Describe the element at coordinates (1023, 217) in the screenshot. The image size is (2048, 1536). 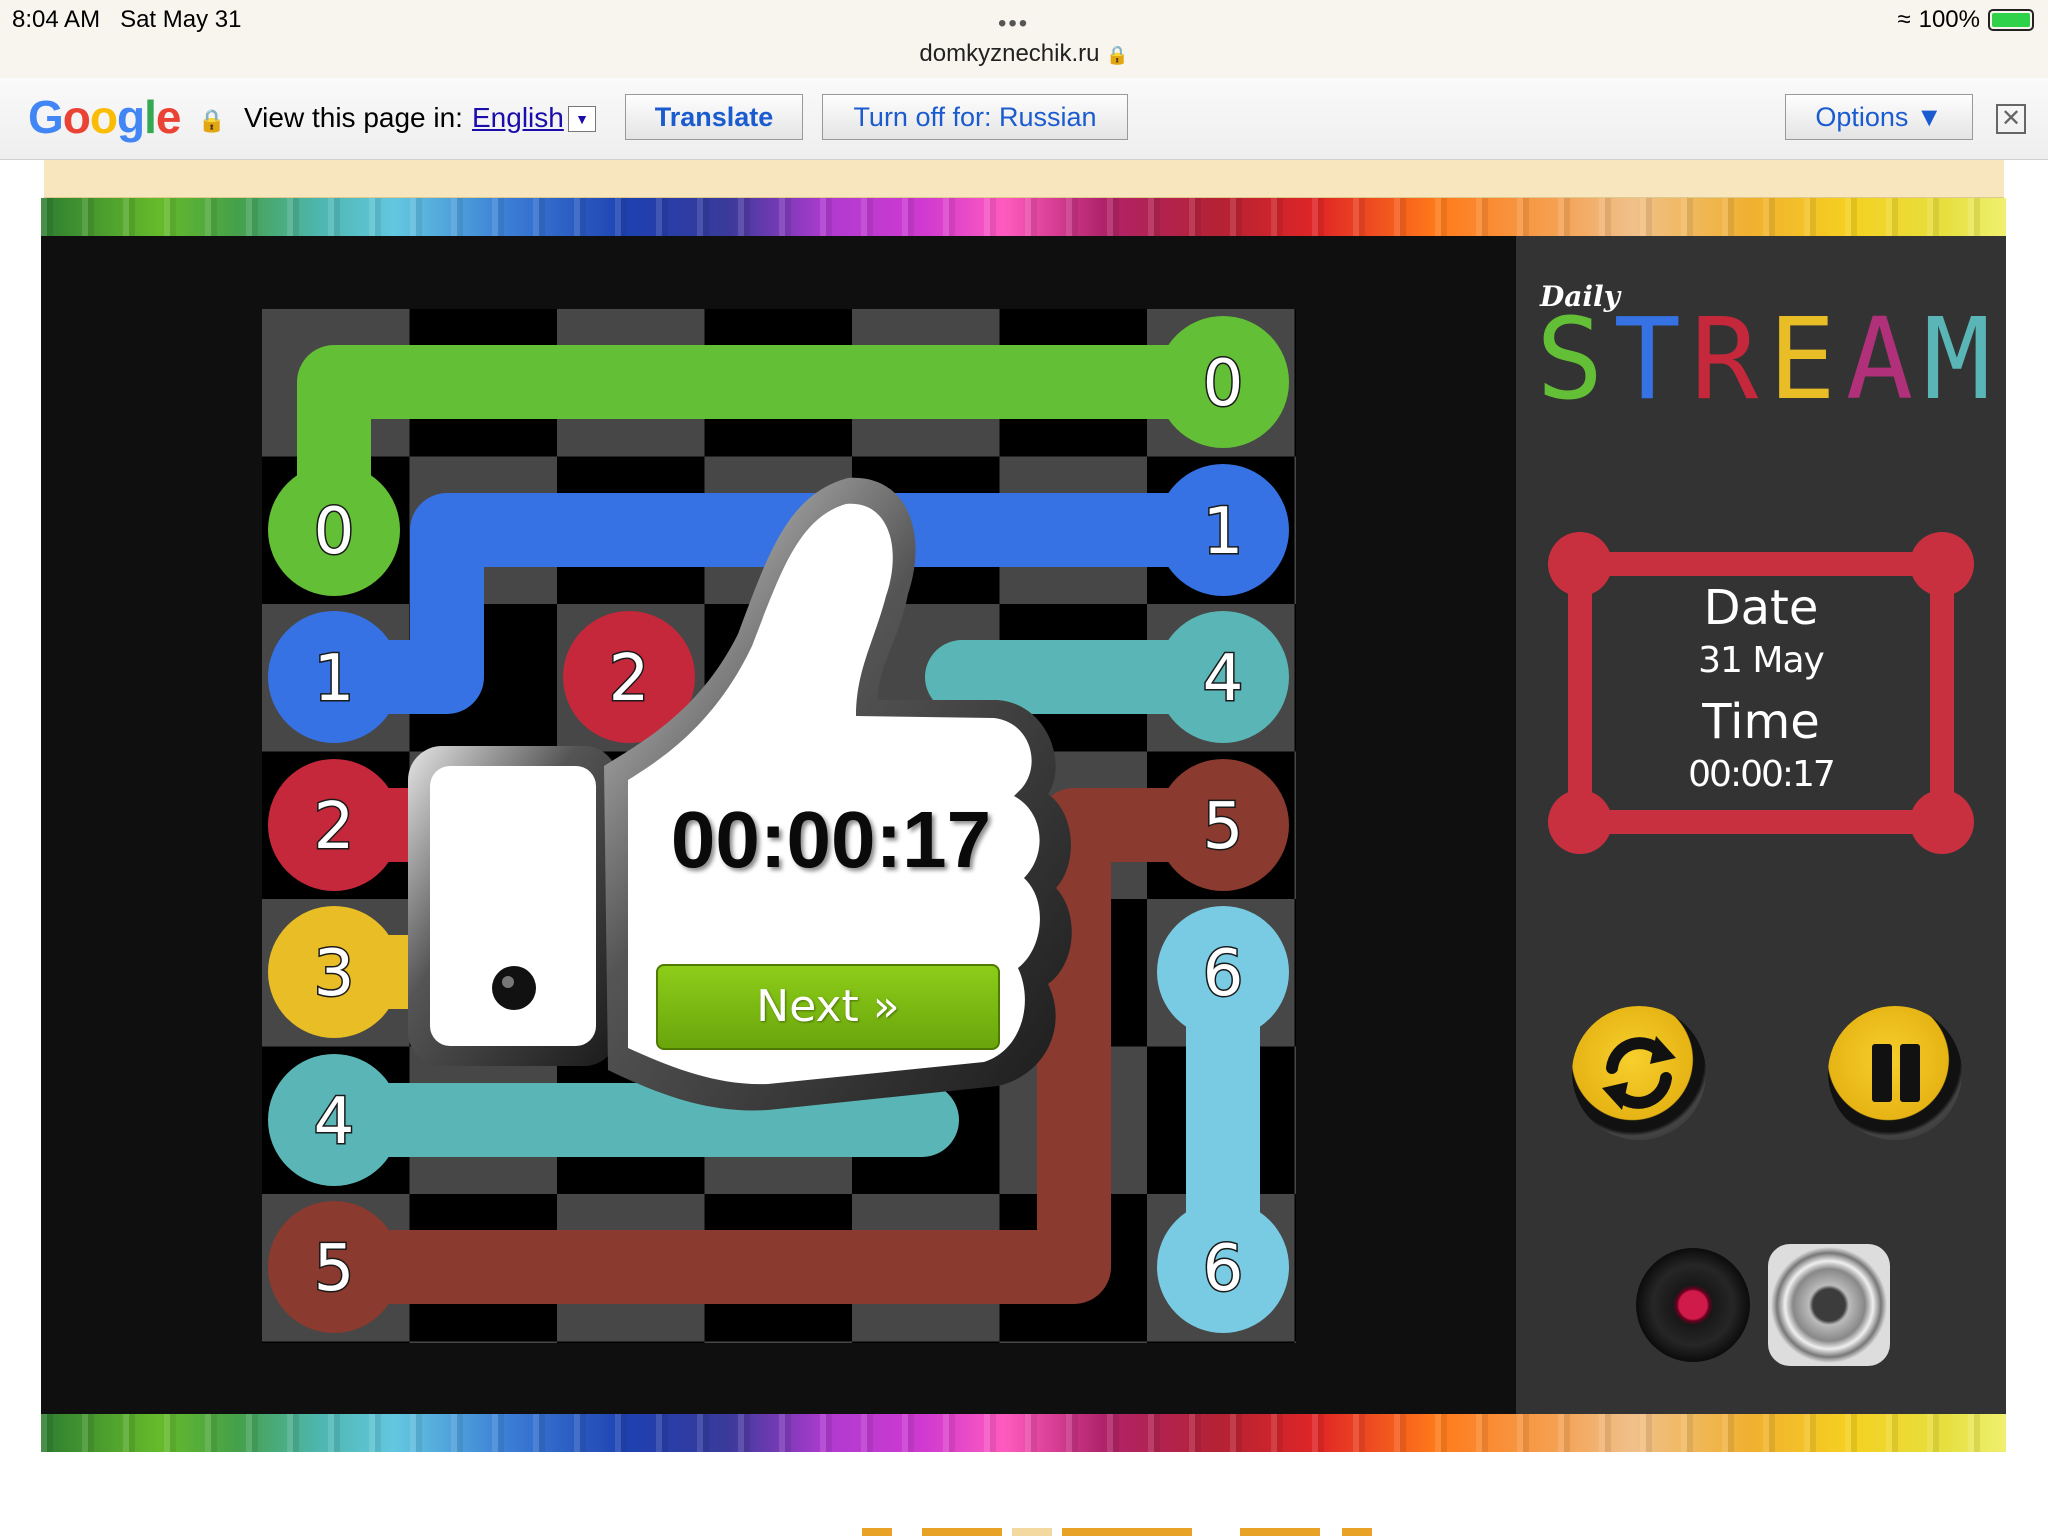
I see `crayon-border-top` at that location.